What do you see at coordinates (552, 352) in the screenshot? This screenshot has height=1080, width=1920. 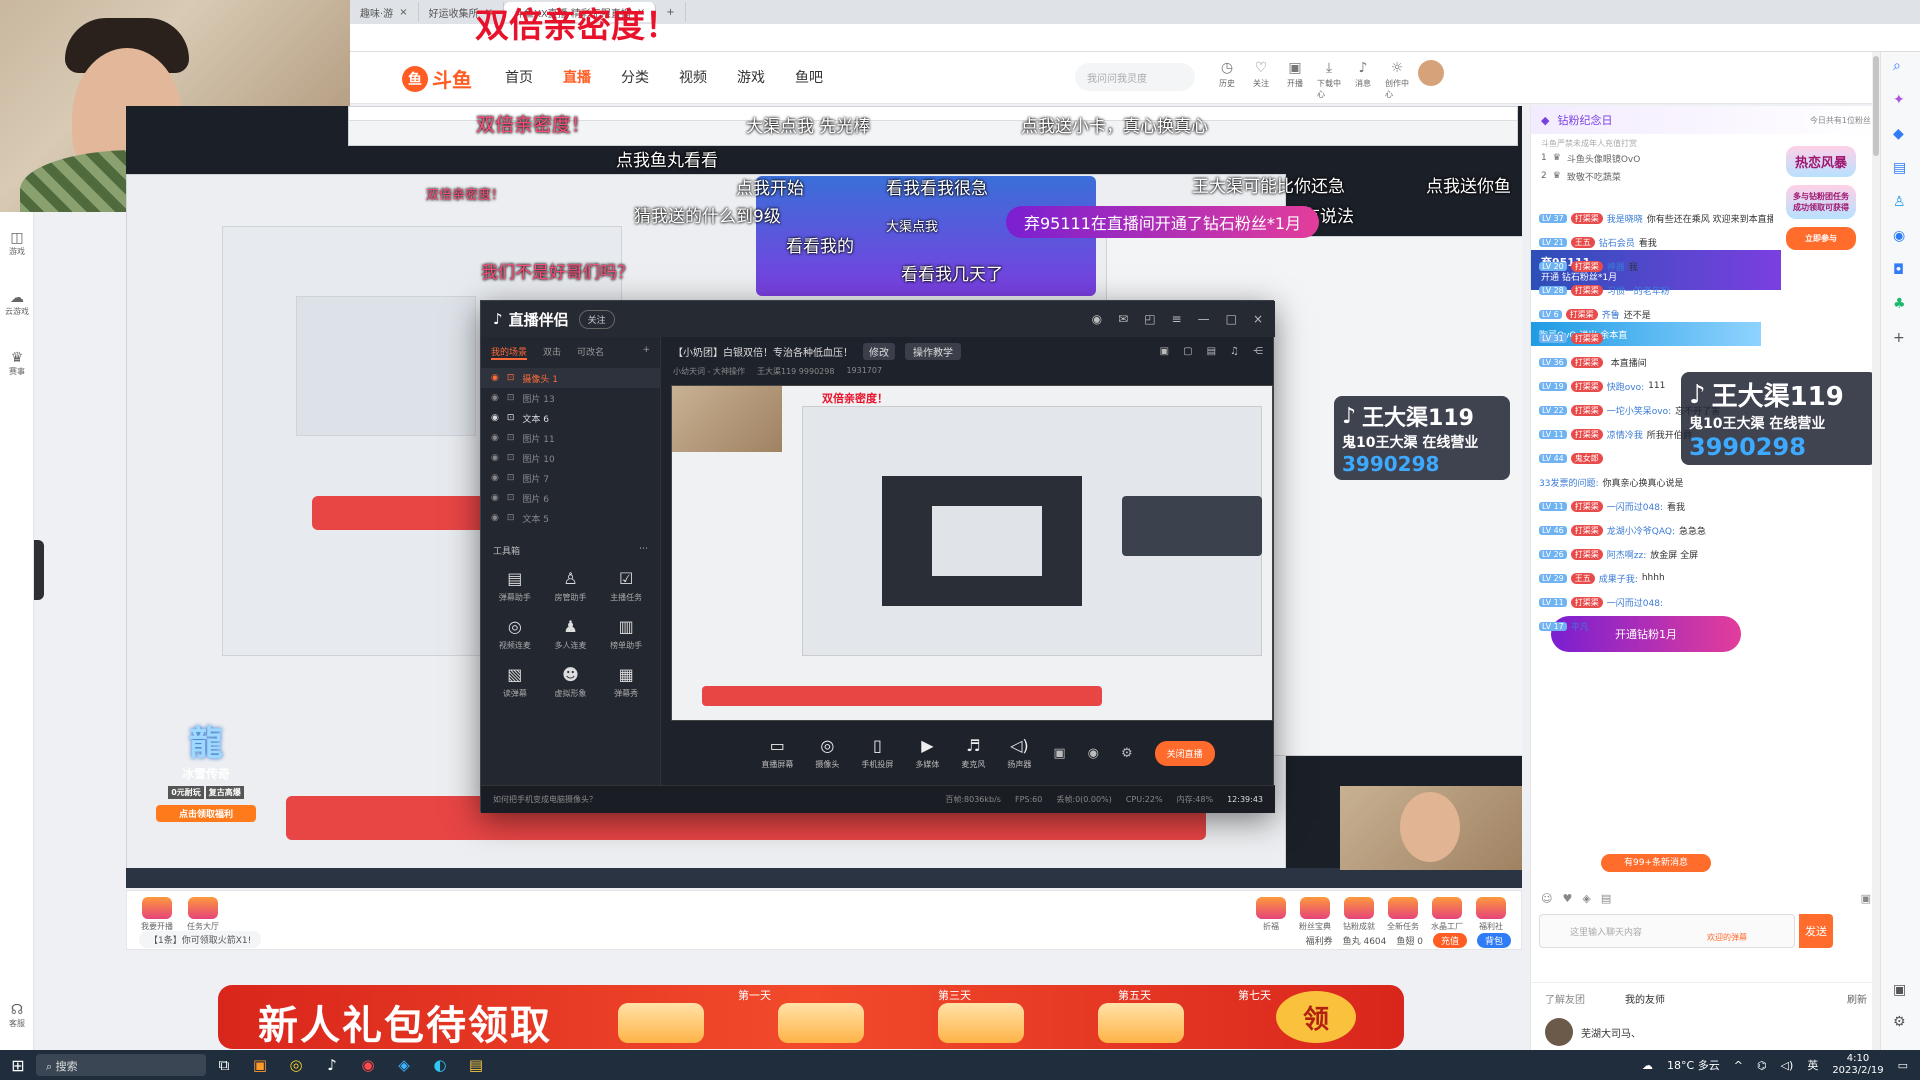 I see `tab-double-click: 双击` at bounding box center [552, 352].